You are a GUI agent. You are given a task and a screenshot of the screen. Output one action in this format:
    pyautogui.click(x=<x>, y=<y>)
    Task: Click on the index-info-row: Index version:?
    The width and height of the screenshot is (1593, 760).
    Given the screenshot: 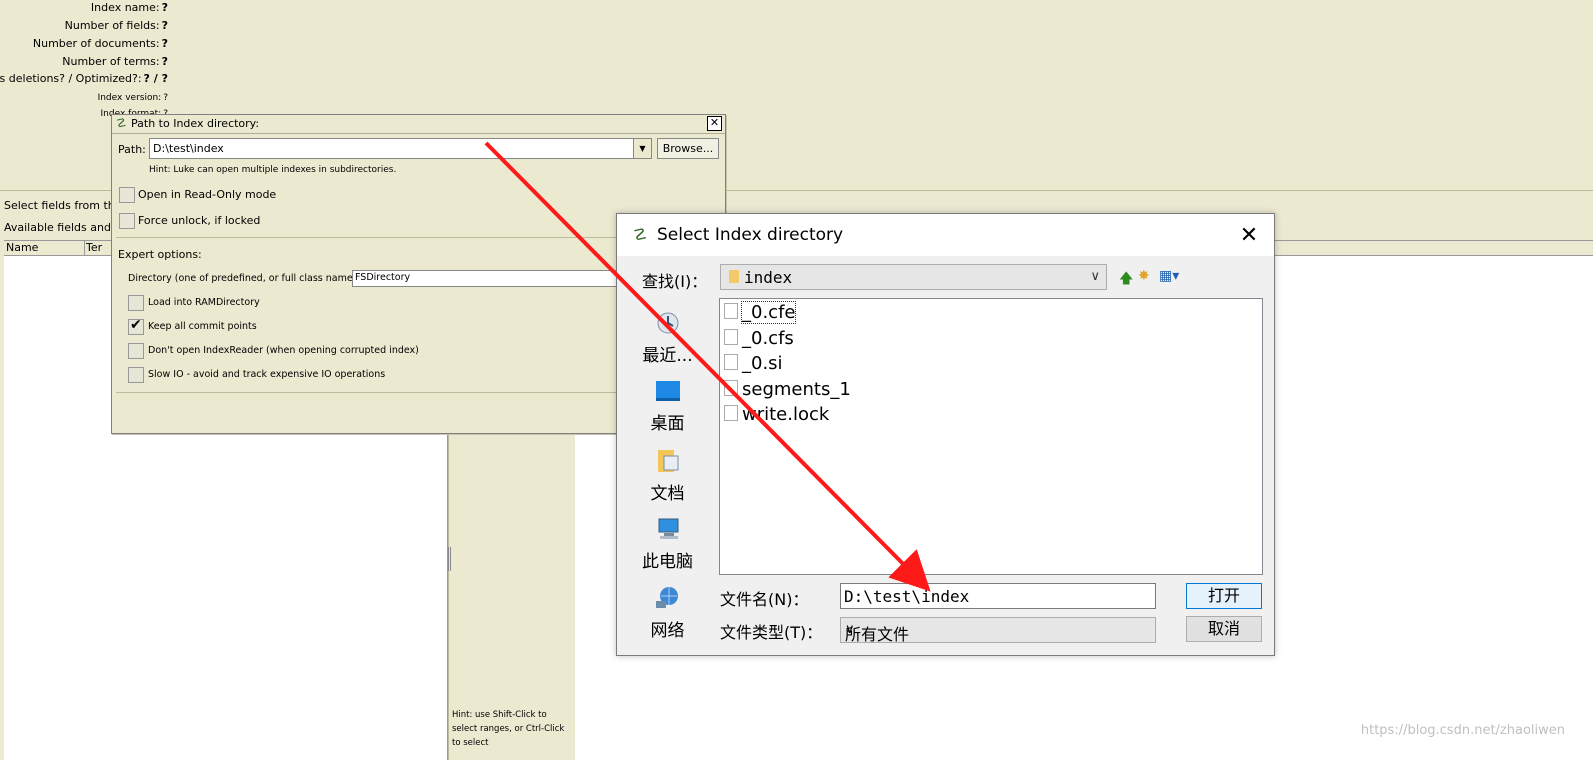 What is the action you would take?
    pyautogui.click(x=133, y=96)
    